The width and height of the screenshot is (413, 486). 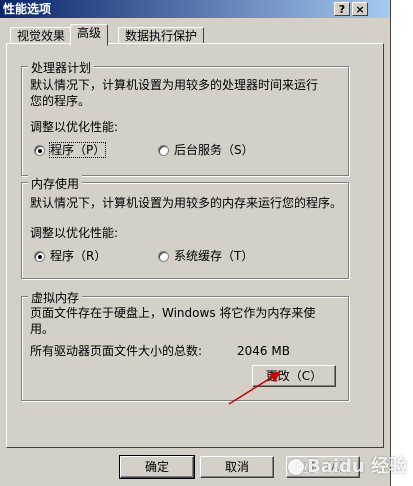 I want to click on cancel-button-label: 取消, so click(x=236, y=467).